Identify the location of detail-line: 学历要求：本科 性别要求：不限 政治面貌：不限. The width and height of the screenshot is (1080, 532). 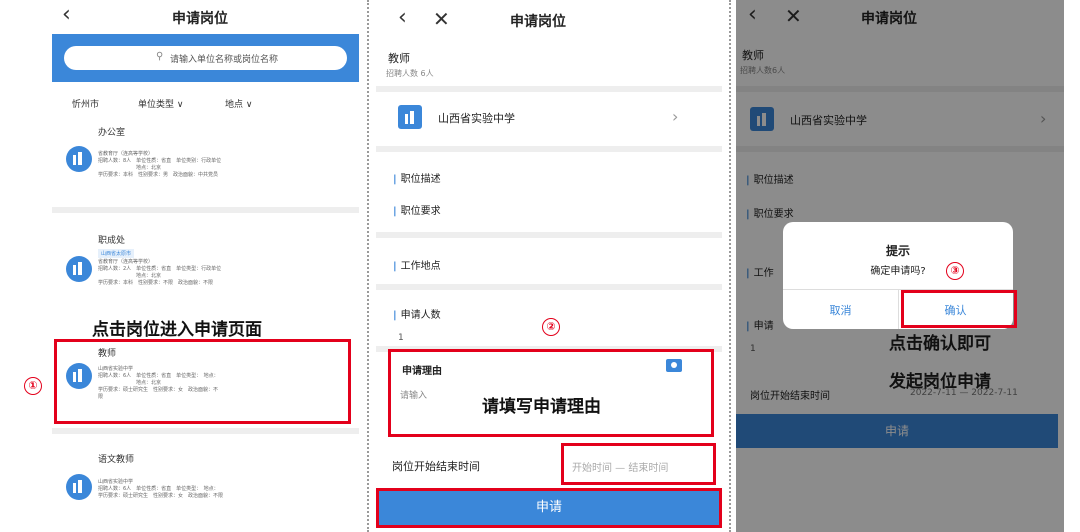
(156, 283).